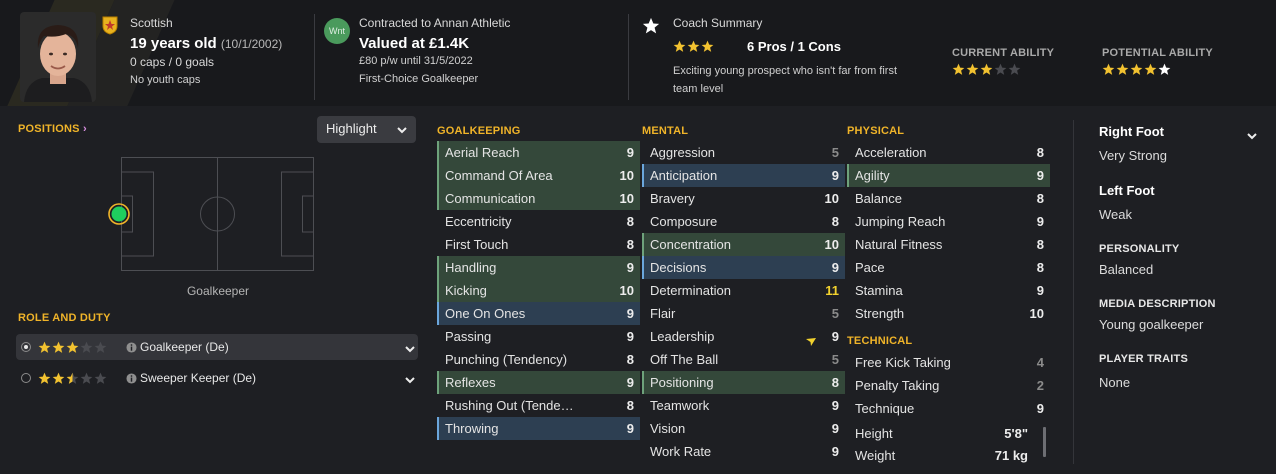 Image resolution: width=1276 pixels, height=474 pixels. Describe the element at coordinates (84, 129) in the screenshot. I see `chevron-right-icon: ›` at that location.